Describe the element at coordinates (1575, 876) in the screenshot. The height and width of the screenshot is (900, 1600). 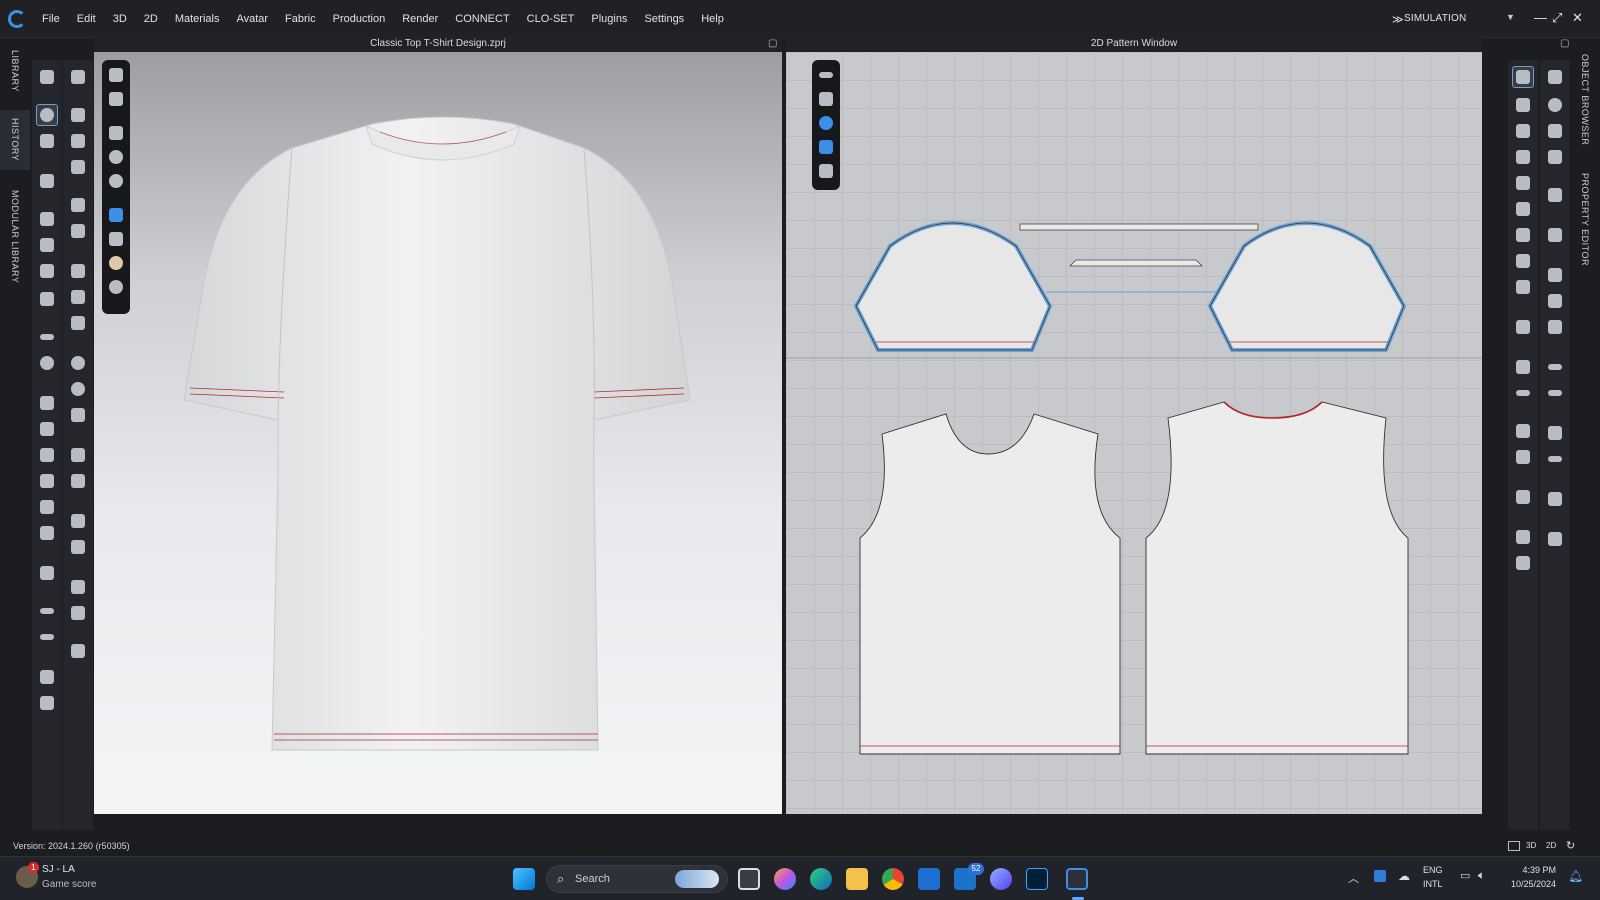
I see `bell-icon: 🔔︎` at that location.